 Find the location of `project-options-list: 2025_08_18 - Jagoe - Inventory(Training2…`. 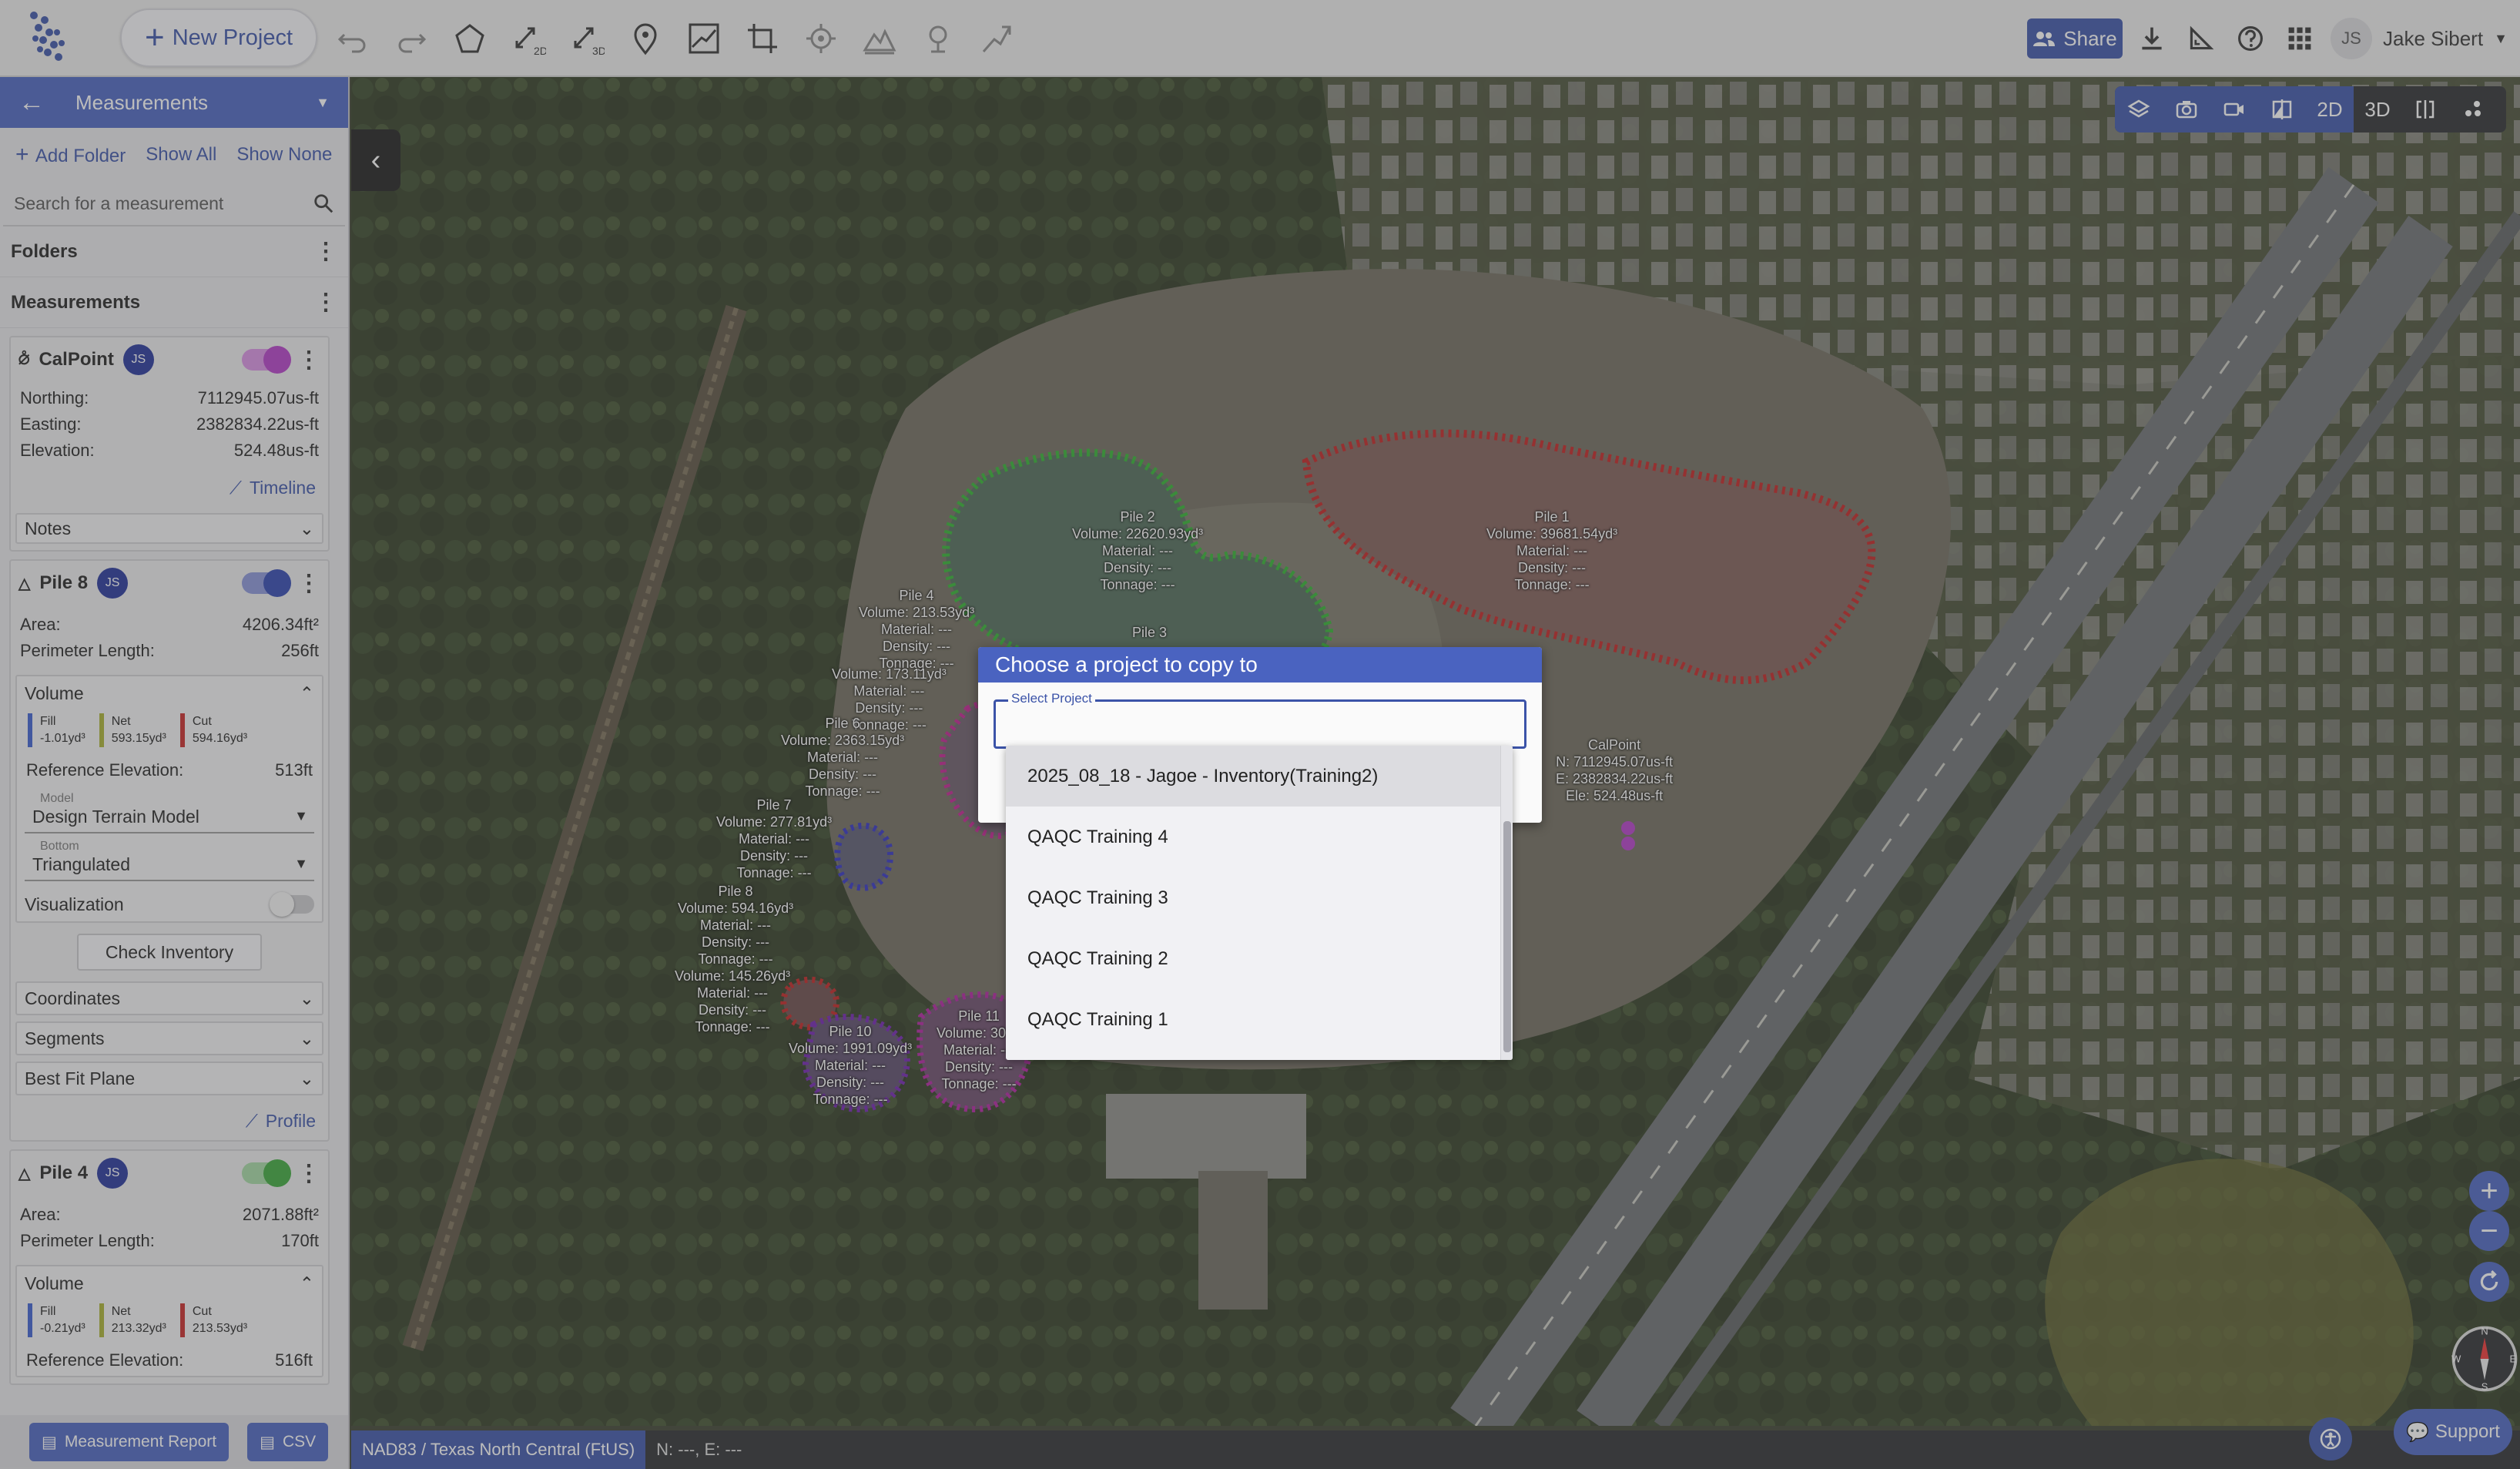

project-options-list: 2025_08_18 - Jagoe - Inventory(Training2… is located at coordinates (1260, 903).